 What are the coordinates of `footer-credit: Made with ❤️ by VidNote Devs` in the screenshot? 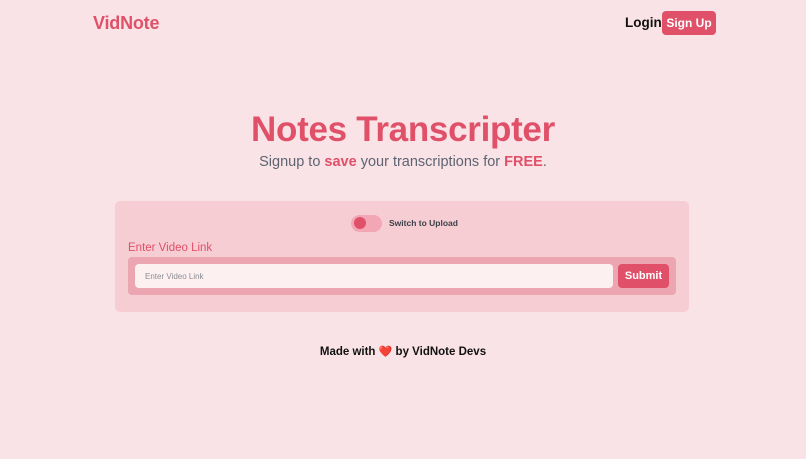 It's located at (403, 351).